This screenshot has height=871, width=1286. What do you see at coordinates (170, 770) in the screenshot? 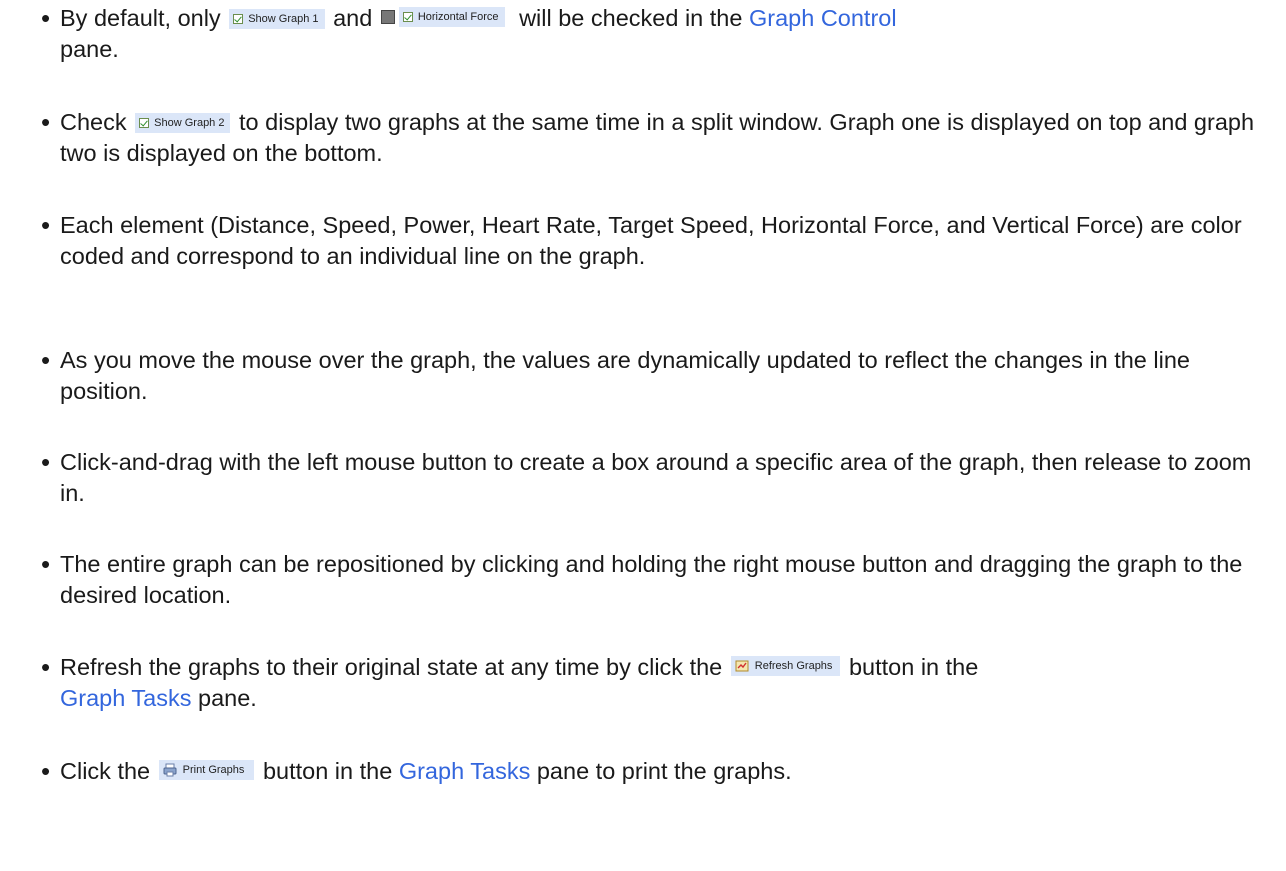
I see `printer-icon` at bounding box center [170, 770].